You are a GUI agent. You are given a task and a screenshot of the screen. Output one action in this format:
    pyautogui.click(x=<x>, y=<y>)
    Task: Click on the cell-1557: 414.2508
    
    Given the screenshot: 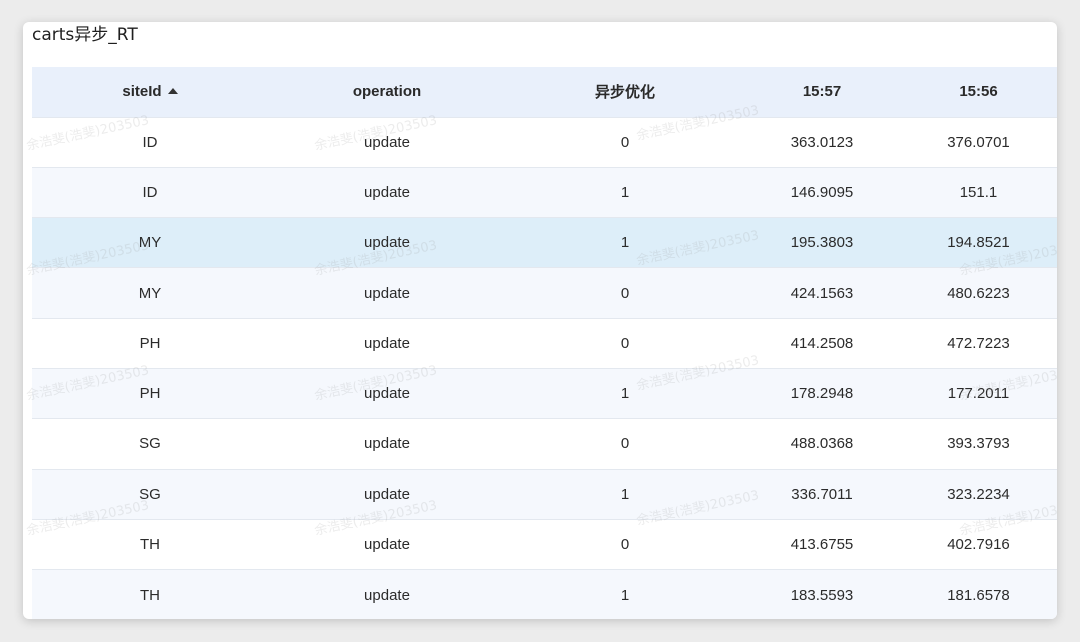 What is the action you would take?
    pyautogui.click(x=822, y=343)
    